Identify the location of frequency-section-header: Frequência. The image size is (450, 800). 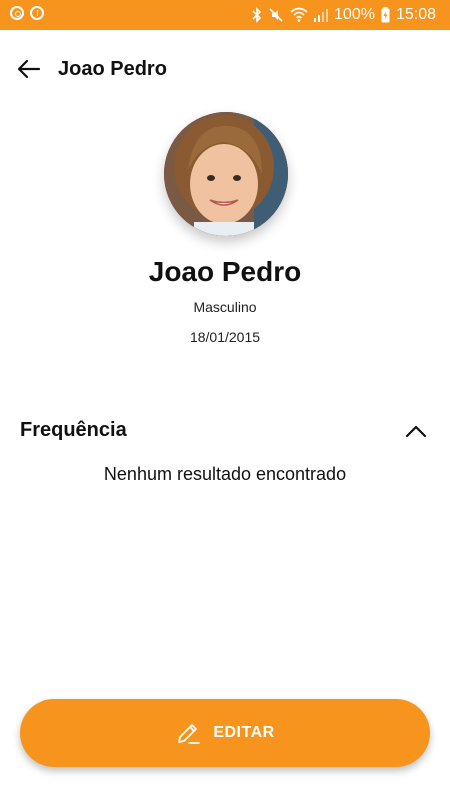
(225, 431).